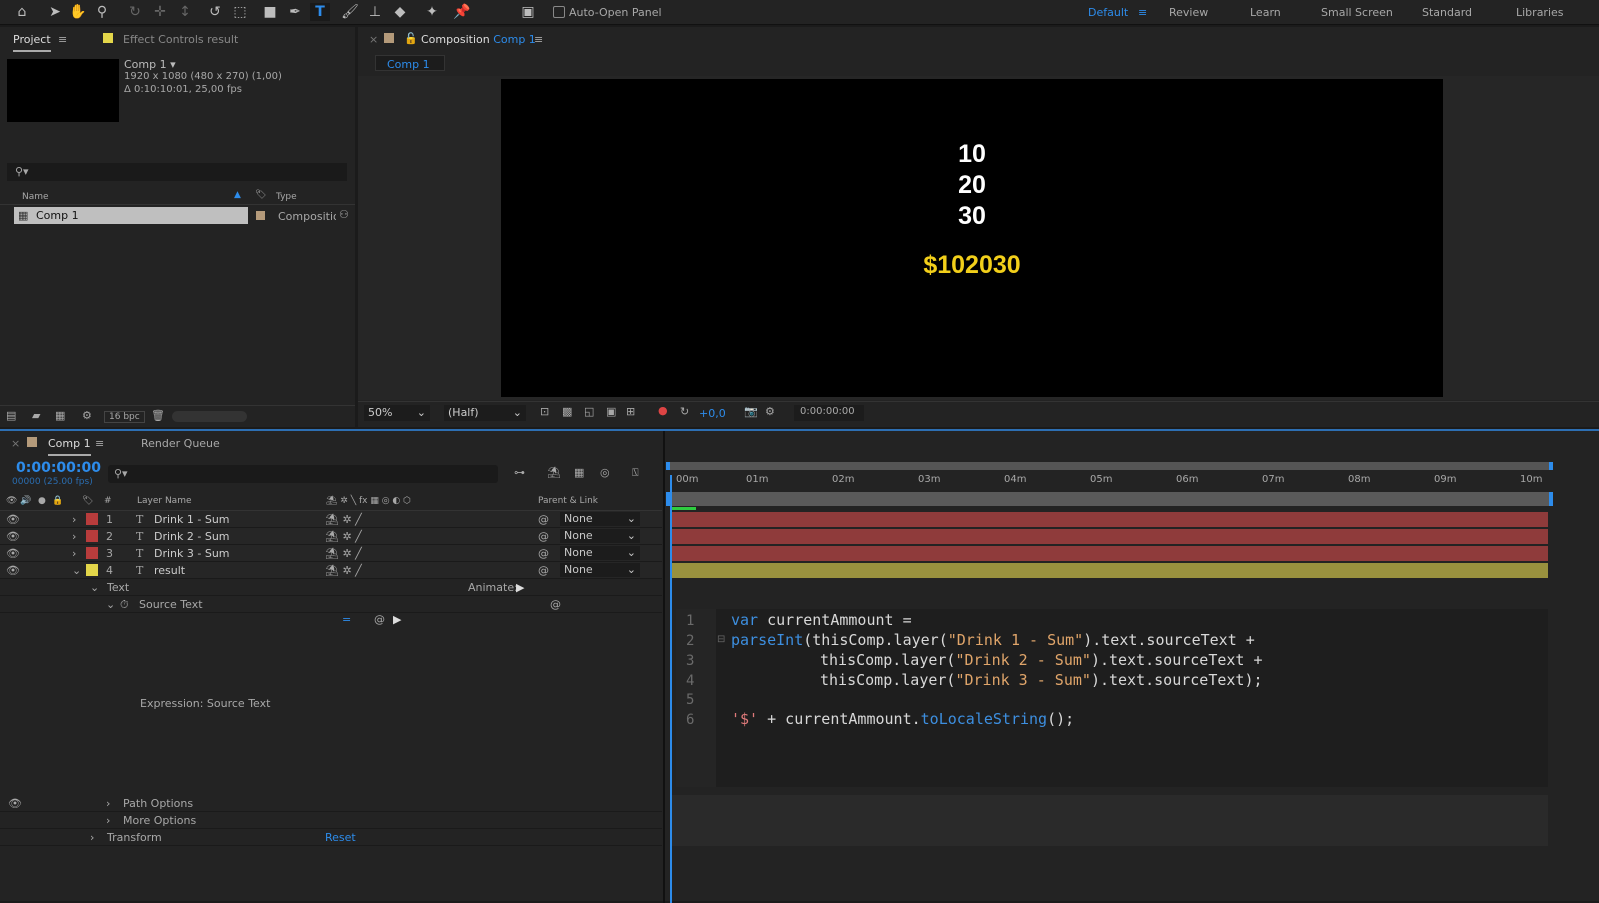 Image resolution: width=1599 pixels, height=903 pixels. Describe the element at coordinates (1540, 12) in the screenshot. I see `workspace-libraries: Libraries` at that location.